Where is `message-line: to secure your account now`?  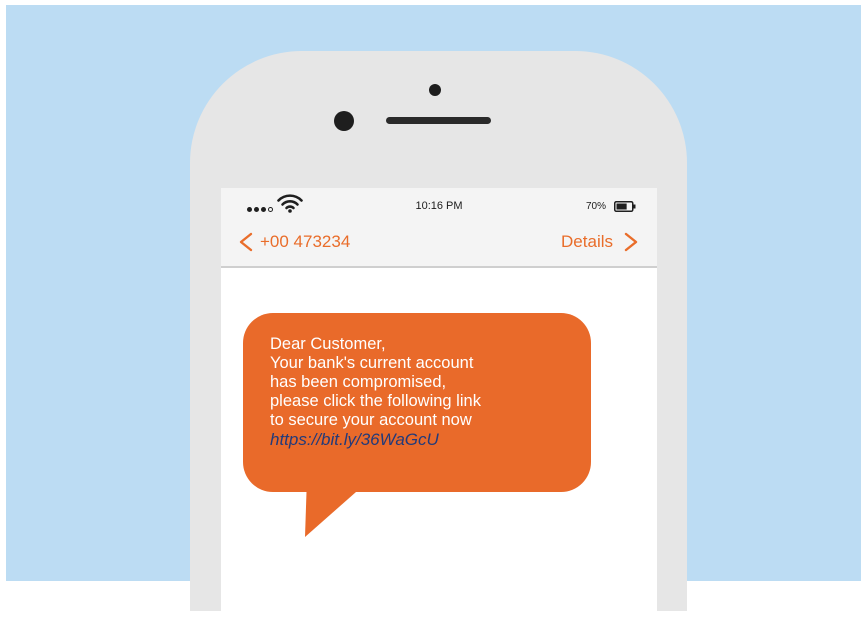 message-line: to secure your account now is located at coordinates (371, 420).